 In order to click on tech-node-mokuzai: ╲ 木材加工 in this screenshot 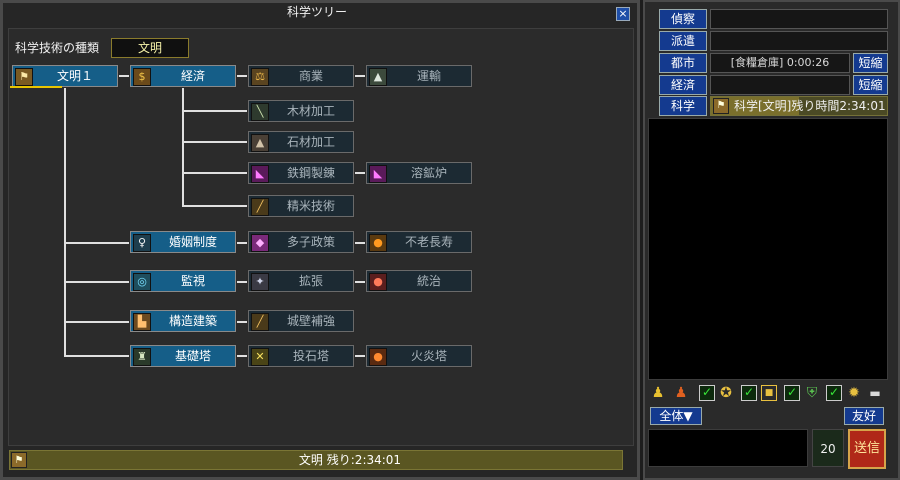, I will do `click(301, 111)`.